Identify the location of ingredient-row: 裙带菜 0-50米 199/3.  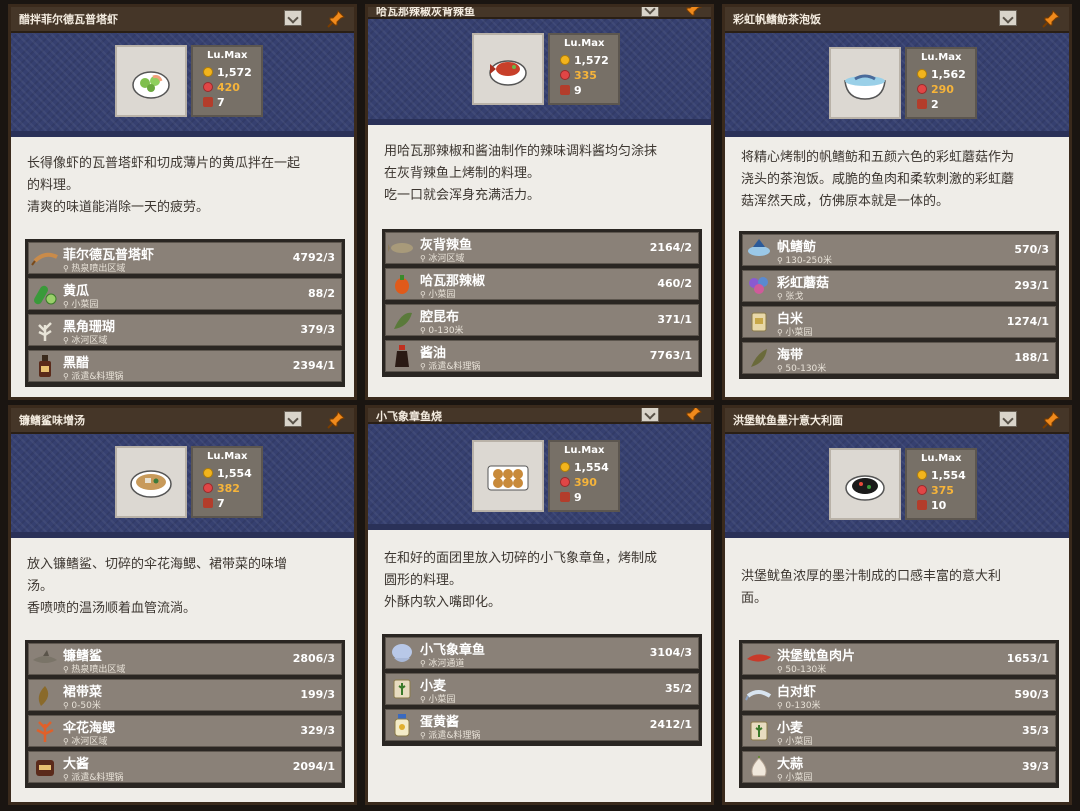
(185, 695).